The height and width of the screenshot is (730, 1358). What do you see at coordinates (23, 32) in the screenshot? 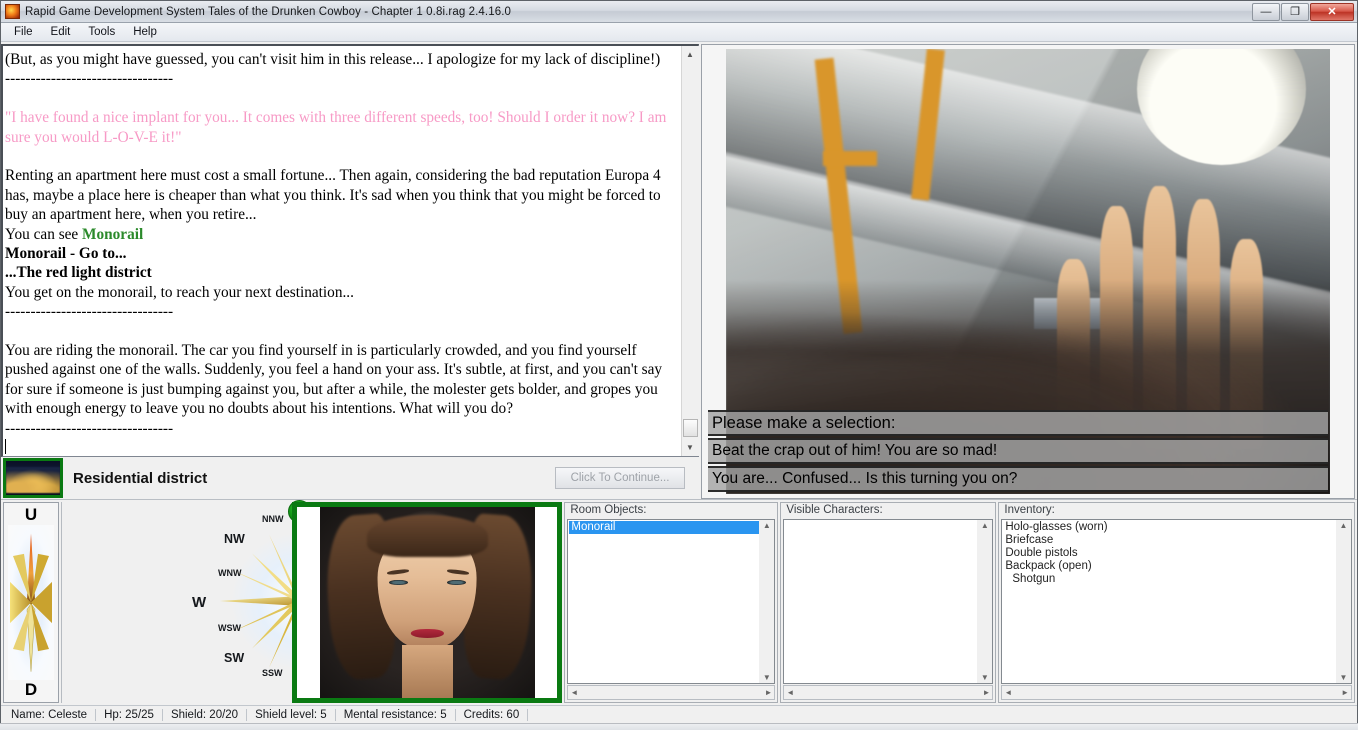
I see `menu-item-file: File` at bounding box center [23, 32].